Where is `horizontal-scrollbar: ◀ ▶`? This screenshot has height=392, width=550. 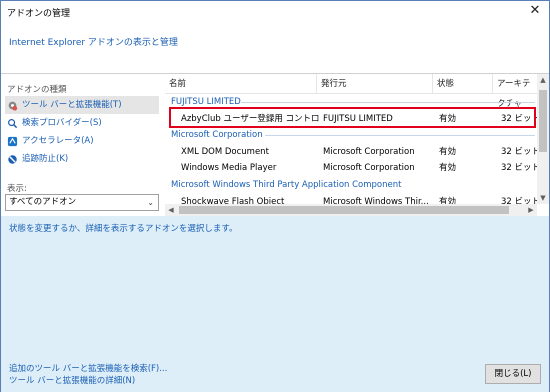 horizontal-scrollbar: ◀ ▶ is located at coordinates (351, 210).